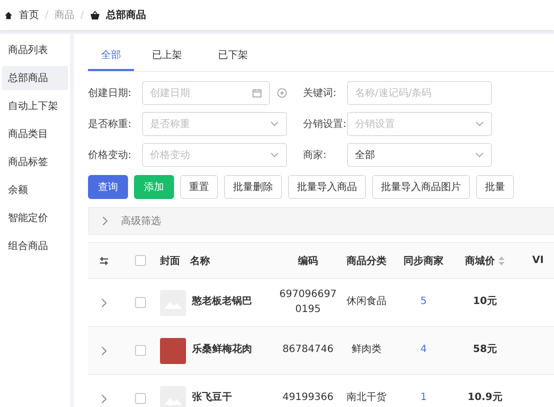 Image resolution: width=554 pixels, height=407 pixels. What do you see at coordinates (110, 124) in the screenshot?
I see `filter-label: 是否称重:` at bounding box center [110, 124].